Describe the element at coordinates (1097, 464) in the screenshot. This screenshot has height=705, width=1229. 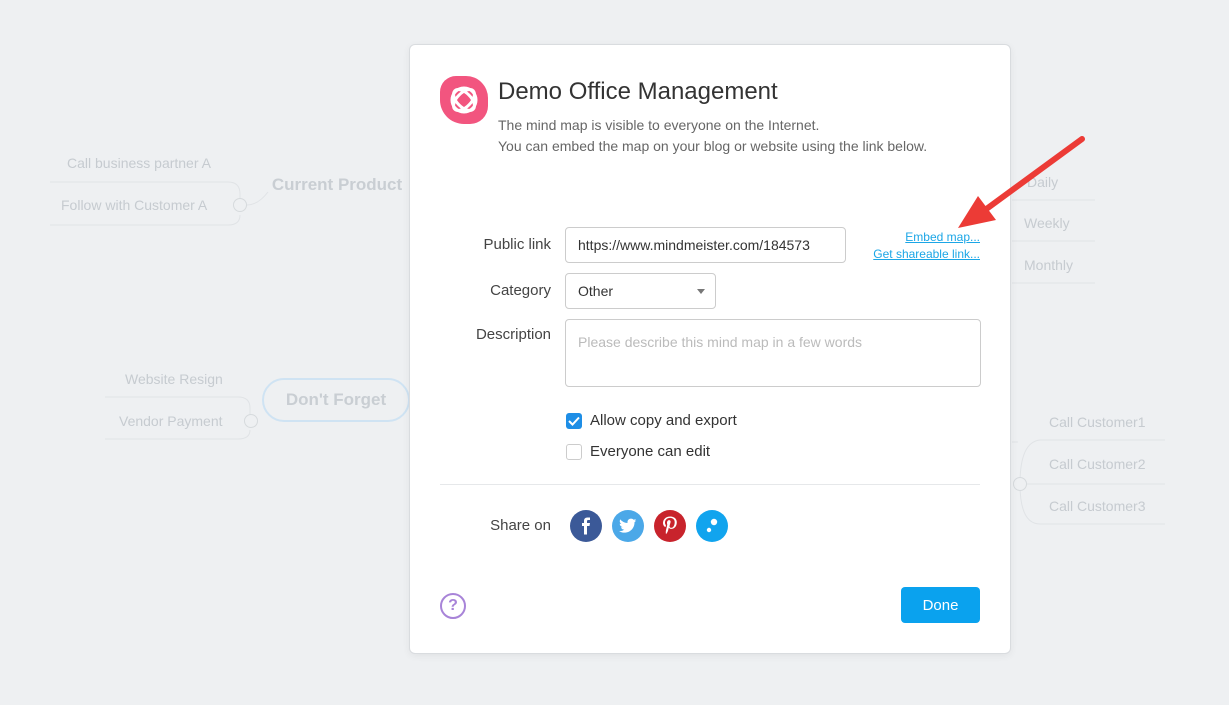
I see `mind-map-child: Call Customer2` at that location.